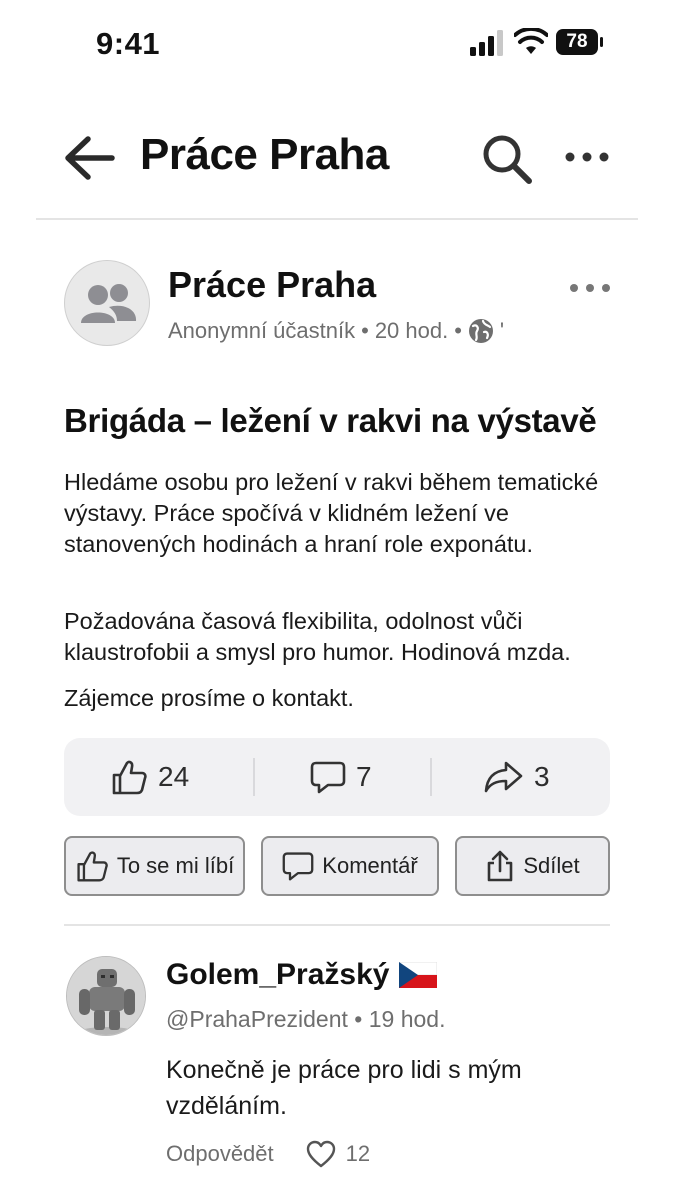  What do you see at coordinates (551, 865) in the screenshot?
I see `share-button-label: Sdílet` at bounding box center [551, 865].